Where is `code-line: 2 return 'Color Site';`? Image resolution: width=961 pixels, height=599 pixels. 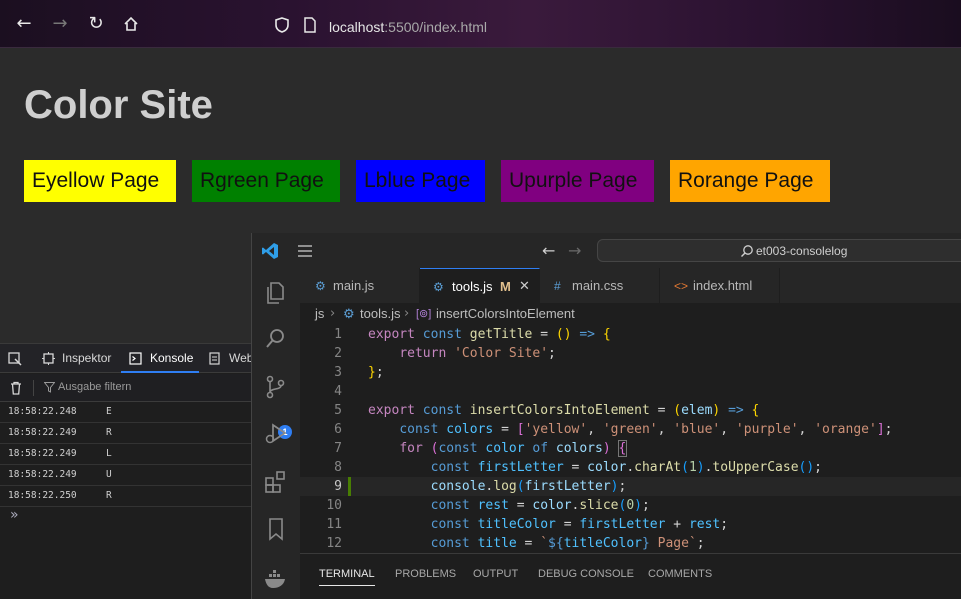 code-line: 2 return 'Color Site'; is located at coordinates (630, 353).